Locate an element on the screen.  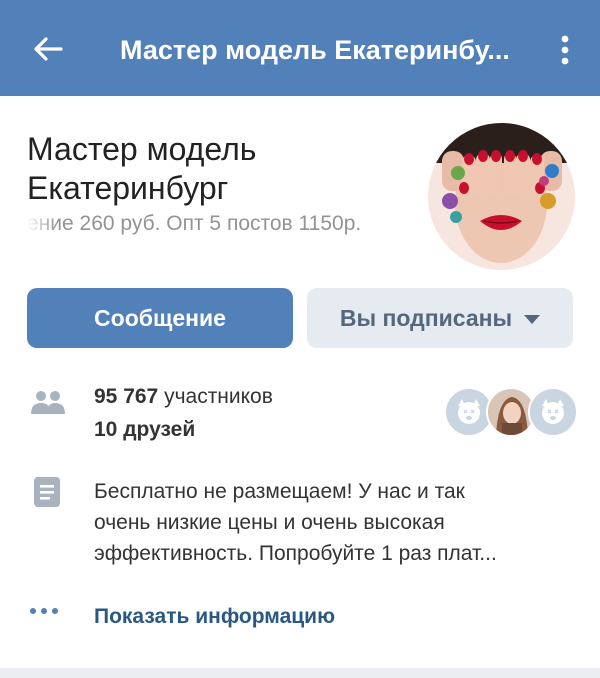
message-button: Сообщение is located at coordinates (160, 318).